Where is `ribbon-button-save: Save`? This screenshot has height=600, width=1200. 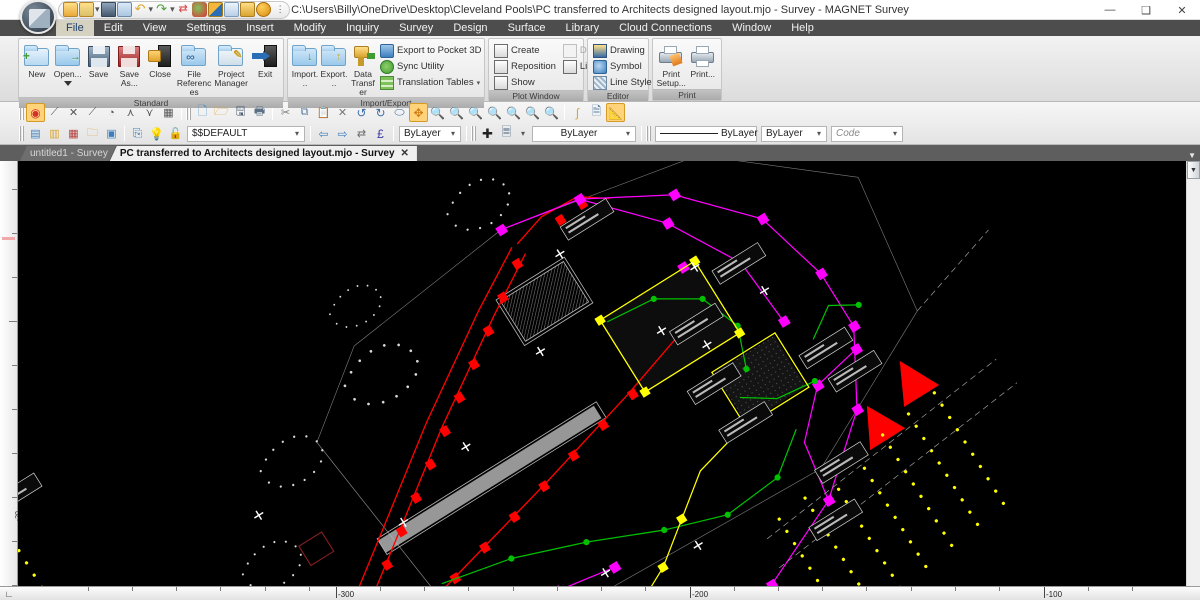 ribbon-button-save: Save is located at coordinates (99, 60).